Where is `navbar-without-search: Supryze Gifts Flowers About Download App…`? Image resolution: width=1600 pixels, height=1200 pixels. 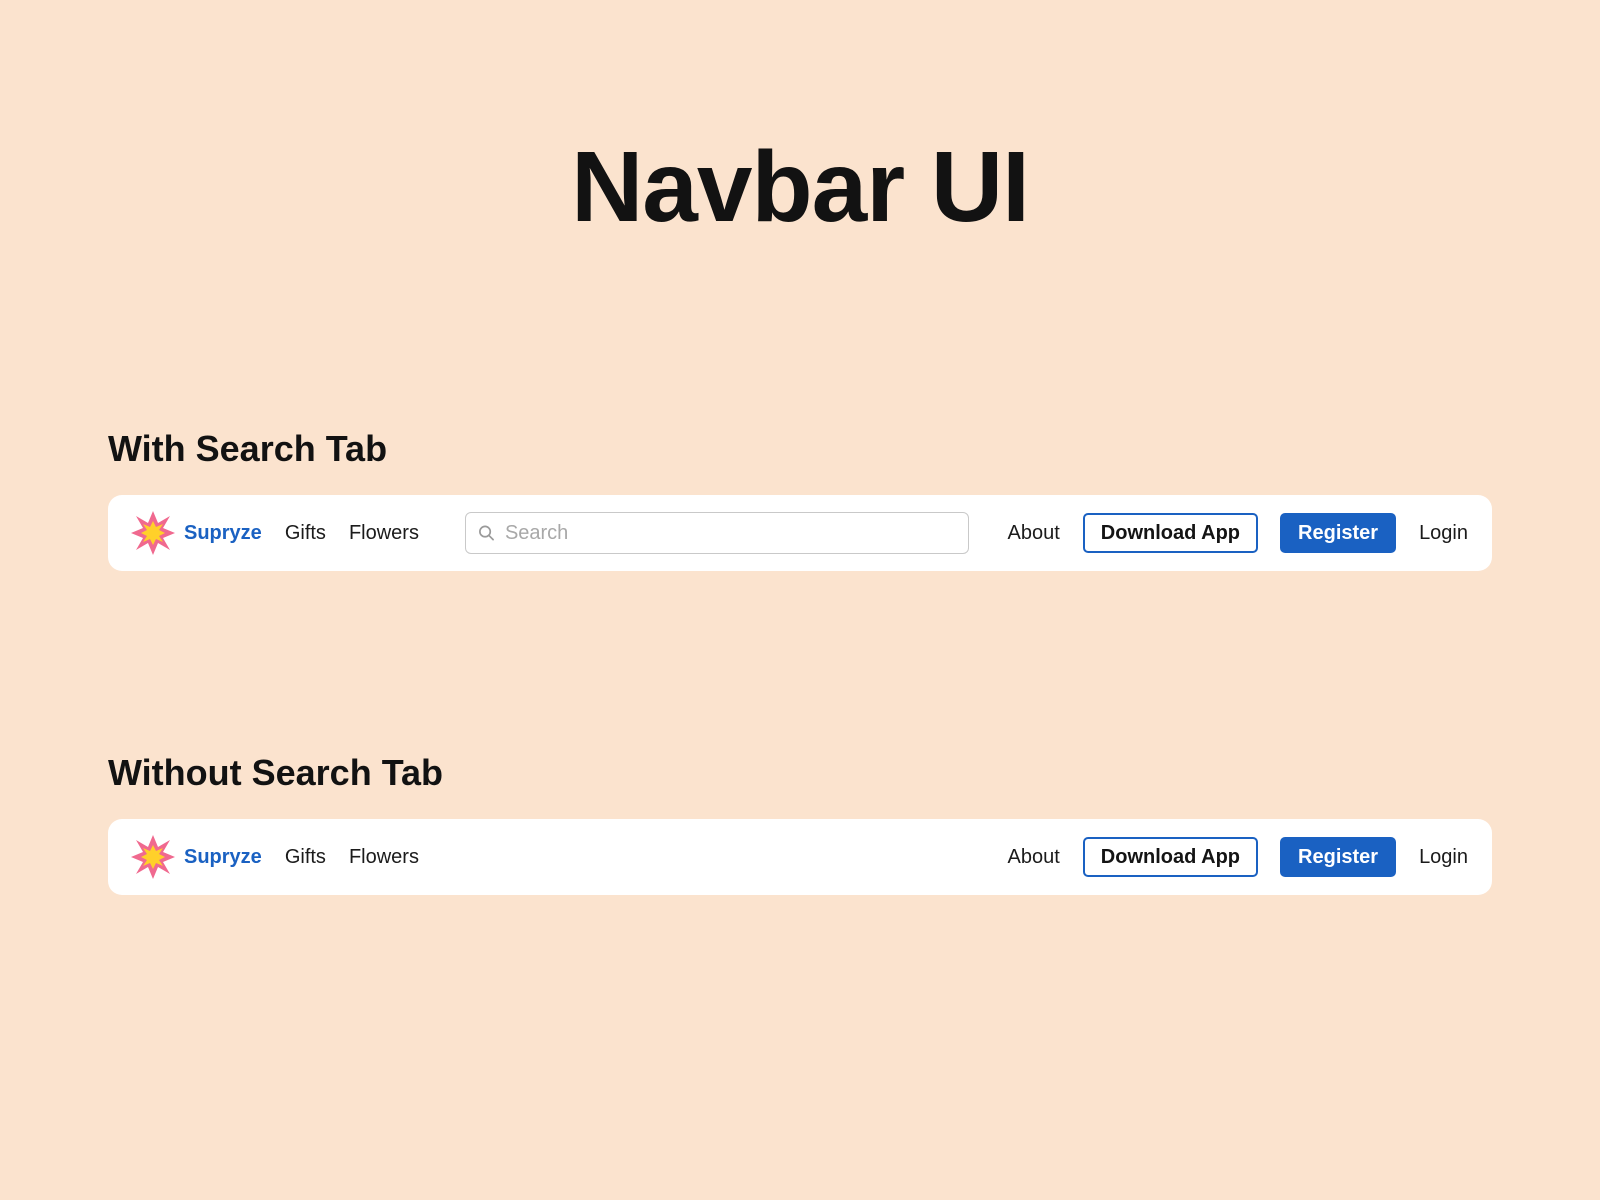 navbar-without-search: Supryze Gifts Flowers About Download App… is located at coordinates (800, 857).